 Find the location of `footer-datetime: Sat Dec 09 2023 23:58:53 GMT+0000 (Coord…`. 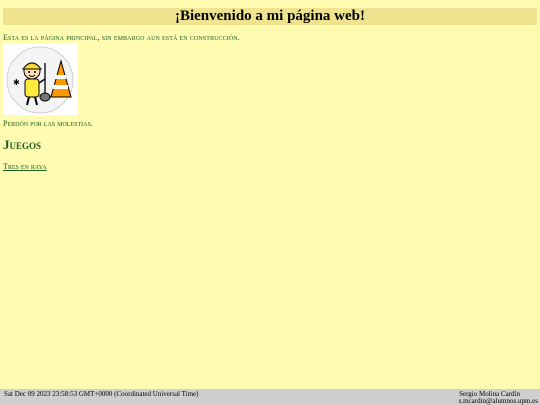

footer-datetime: Sat Dec 09 2023 23:58:53 GMT+0000 (Coord… is located at coordinates (101, 394).